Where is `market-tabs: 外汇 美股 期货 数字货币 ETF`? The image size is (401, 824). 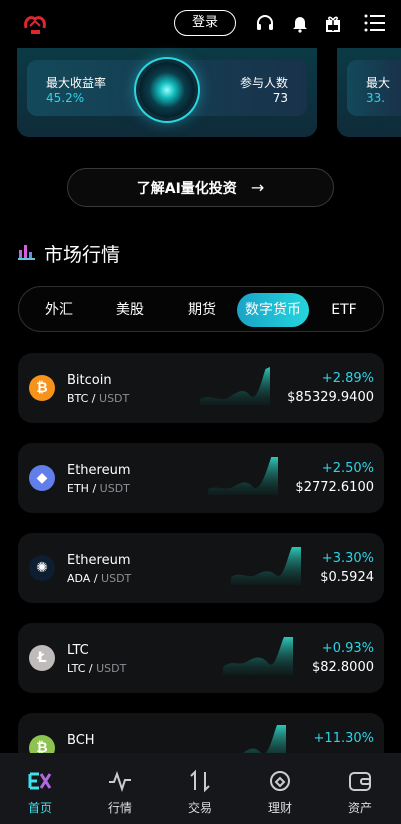
market-tabs: 外汇 美股 期货 数字货币 ETF is located at coordinates (201, 309).